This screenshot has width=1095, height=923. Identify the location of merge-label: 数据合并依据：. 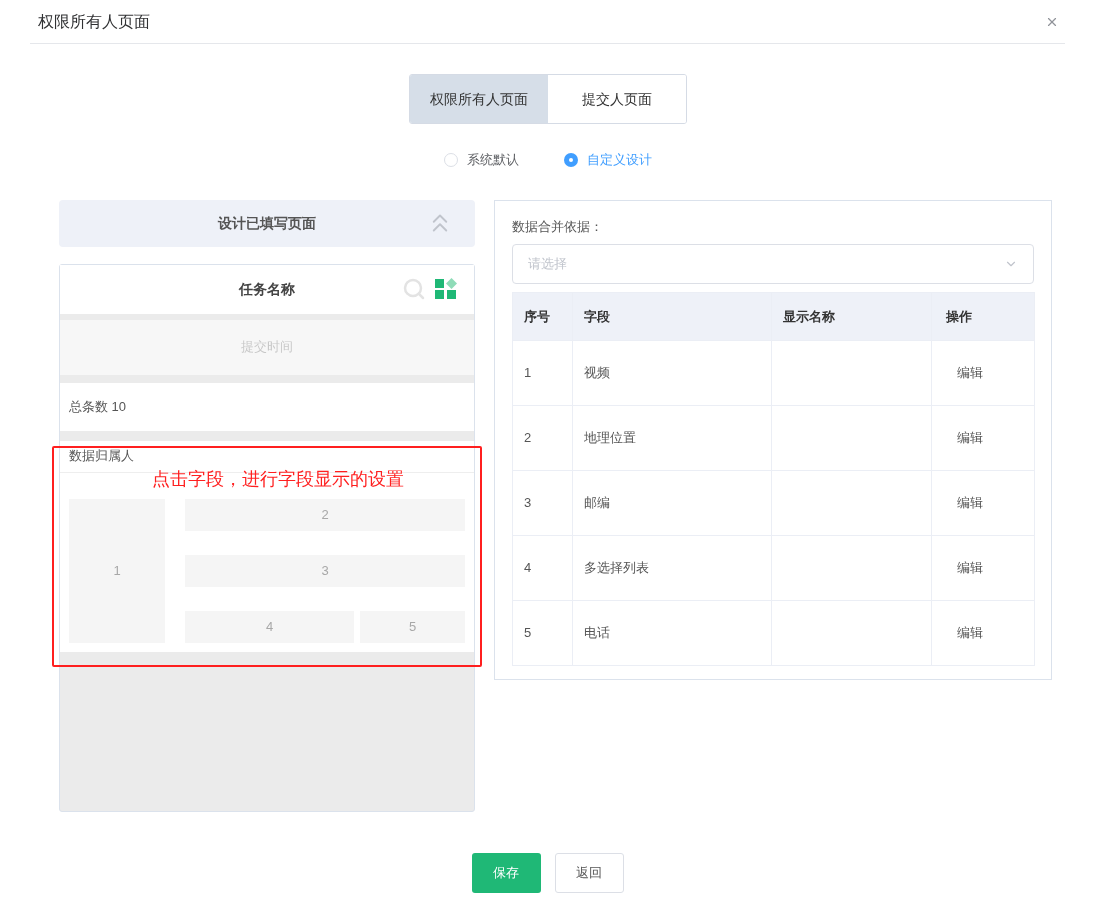
(558, 226).